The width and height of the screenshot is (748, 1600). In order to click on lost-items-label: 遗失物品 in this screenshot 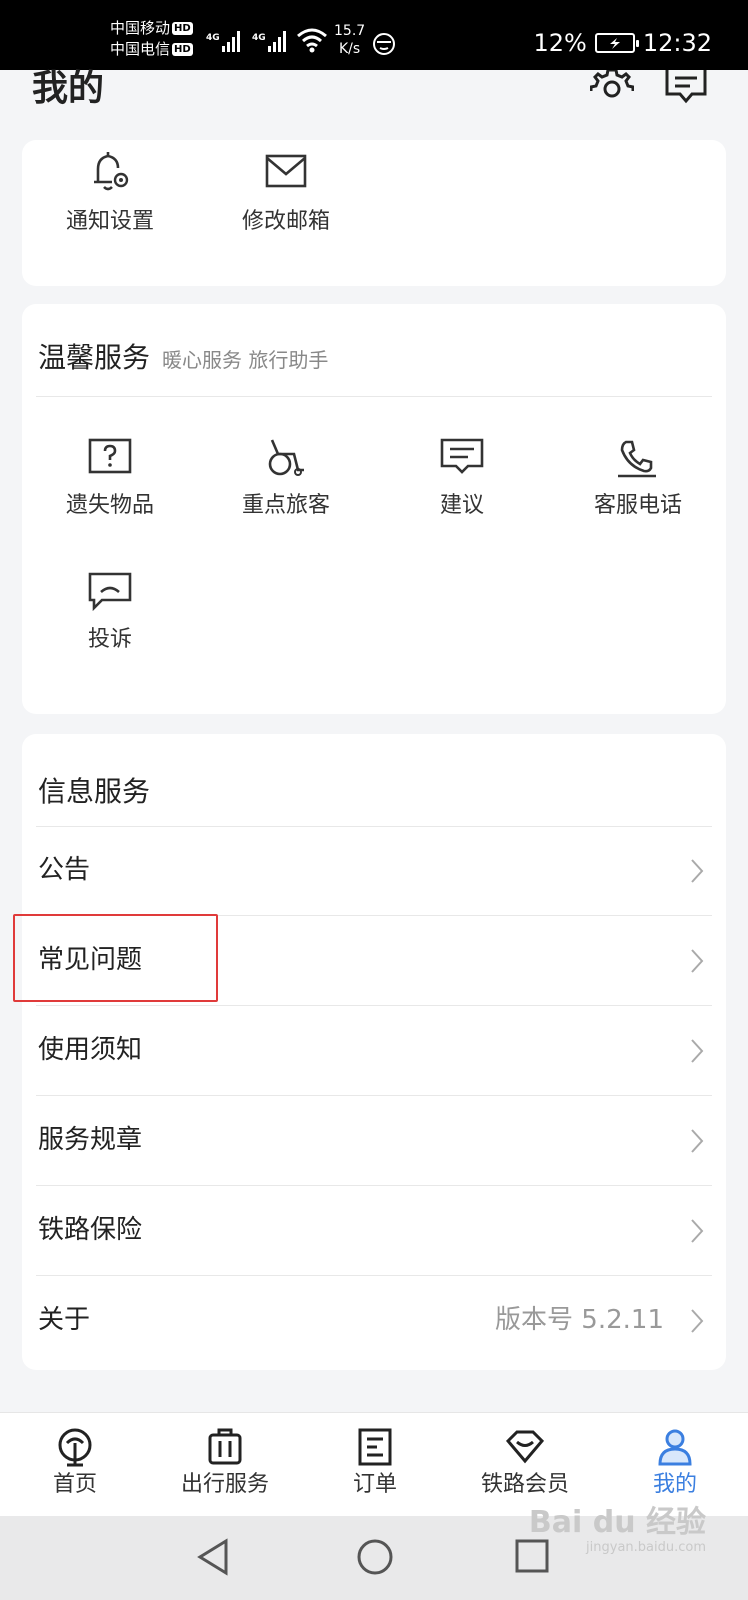, I will do `click(109, 505)`.